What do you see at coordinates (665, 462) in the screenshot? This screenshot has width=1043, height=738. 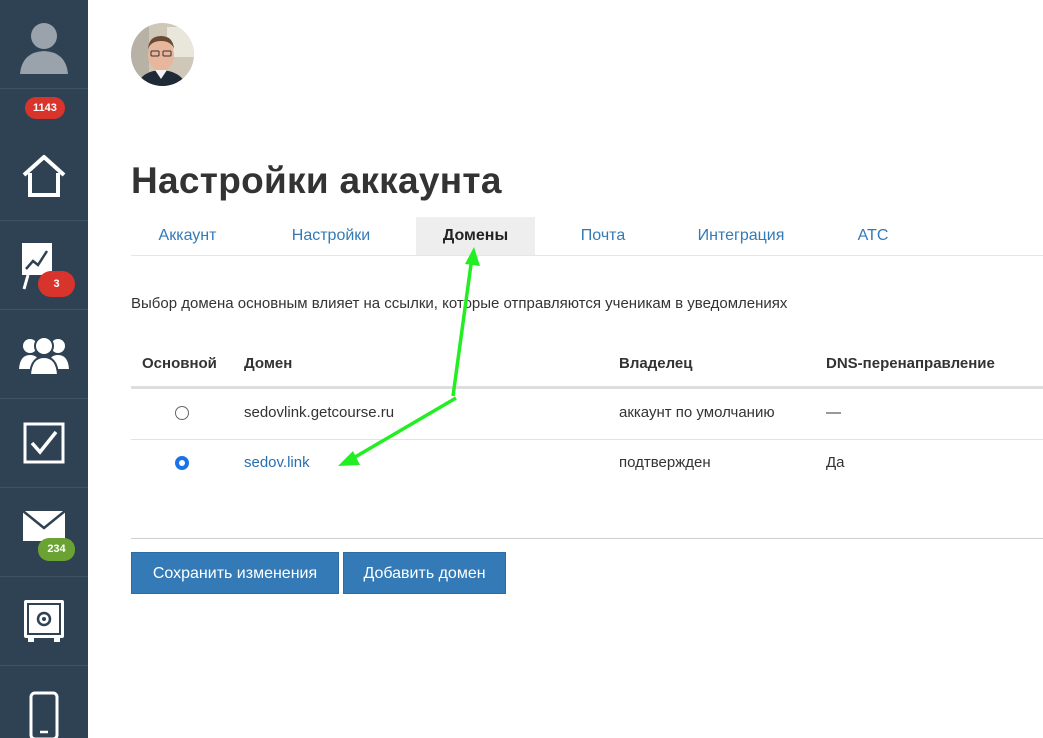 I see `owner-cell: подтвержден` at bounding box center [665, 462].